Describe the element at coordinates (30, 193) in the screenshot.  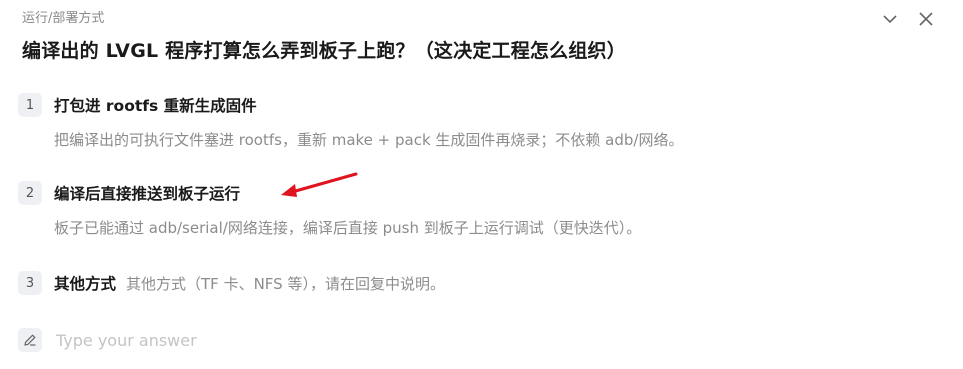
I see `option-number: 2` at that location.